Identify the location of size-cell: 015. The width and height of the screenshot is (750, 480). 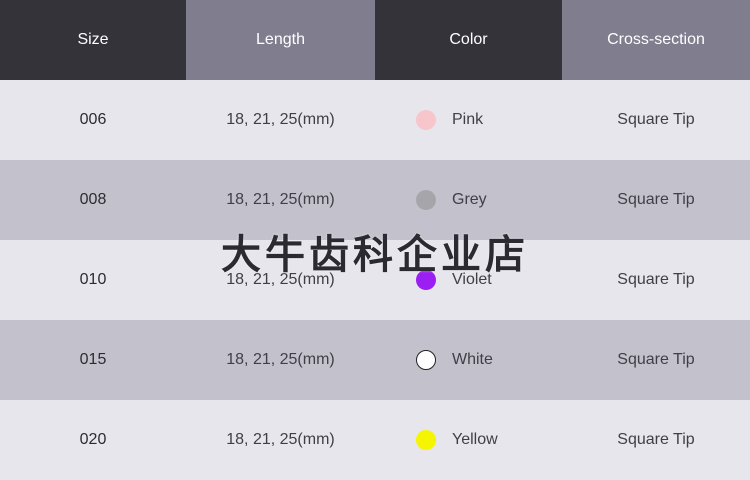
(93, 359).